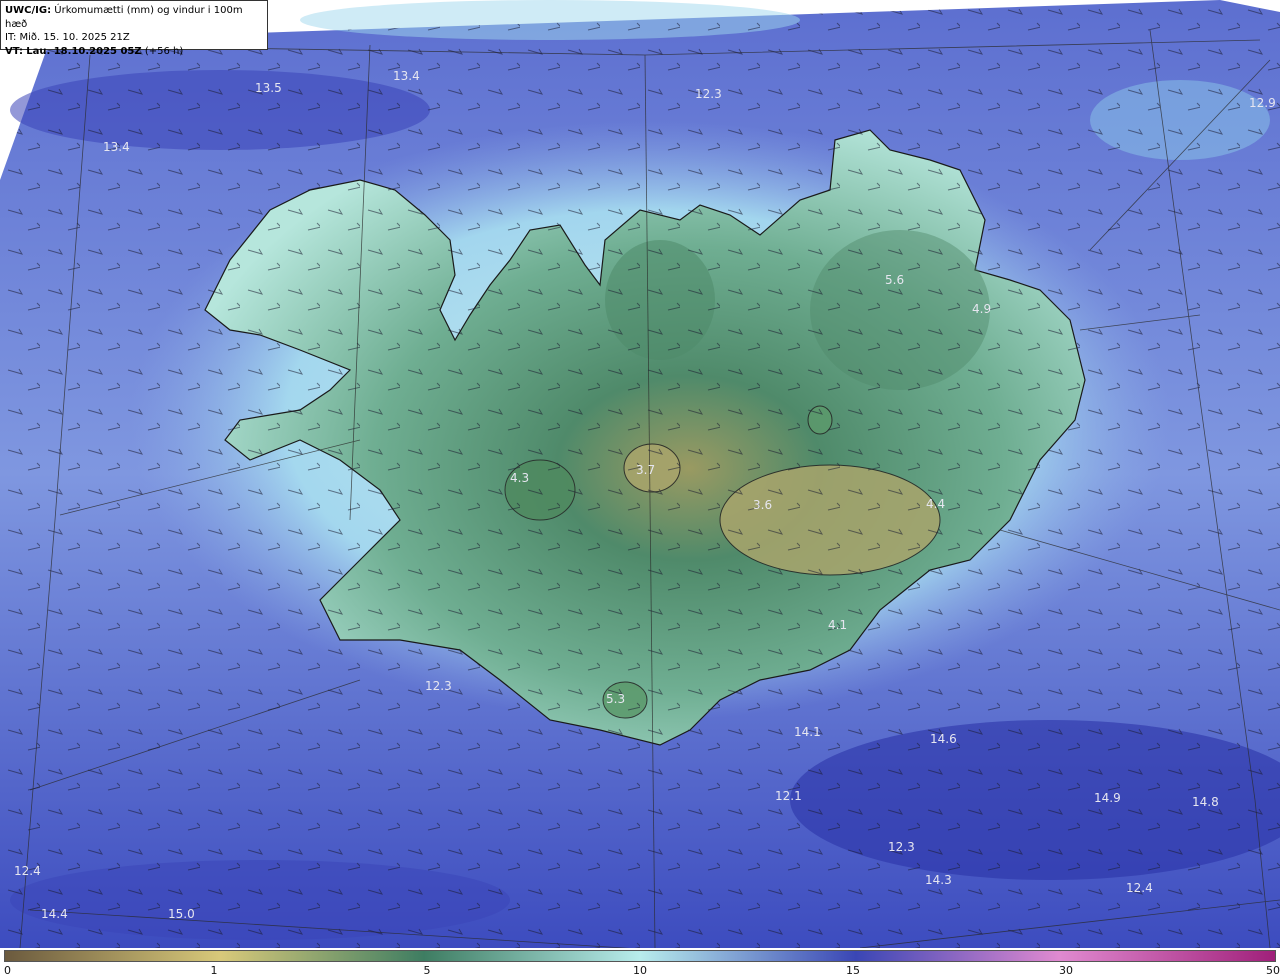 The height and width of the screenshot is (978, 1280). What do you see at coordinates (1205, 802) in the screenshot?
I see `value-label: 14.8` at bounding box center [1205, 802].